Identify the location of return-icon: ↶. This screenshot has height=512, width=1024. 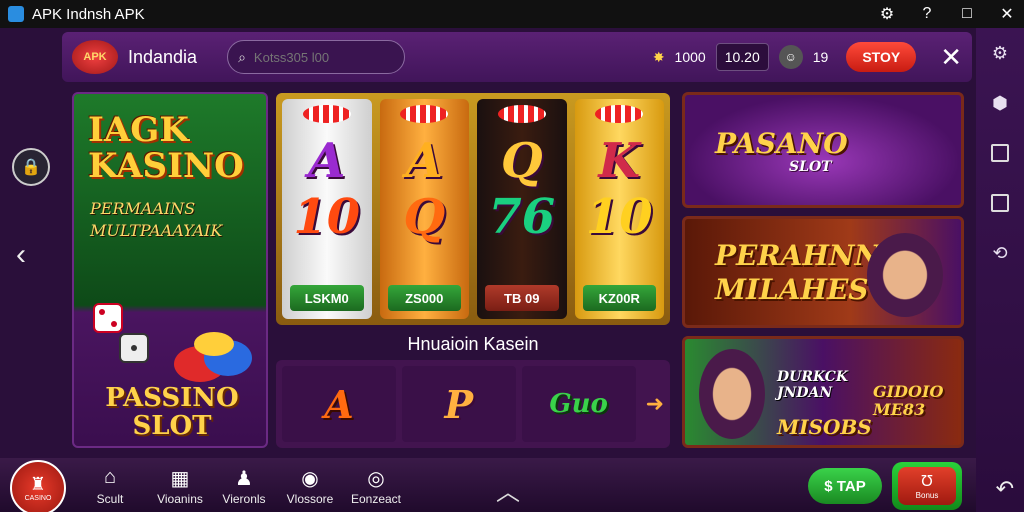
(1005, 489).